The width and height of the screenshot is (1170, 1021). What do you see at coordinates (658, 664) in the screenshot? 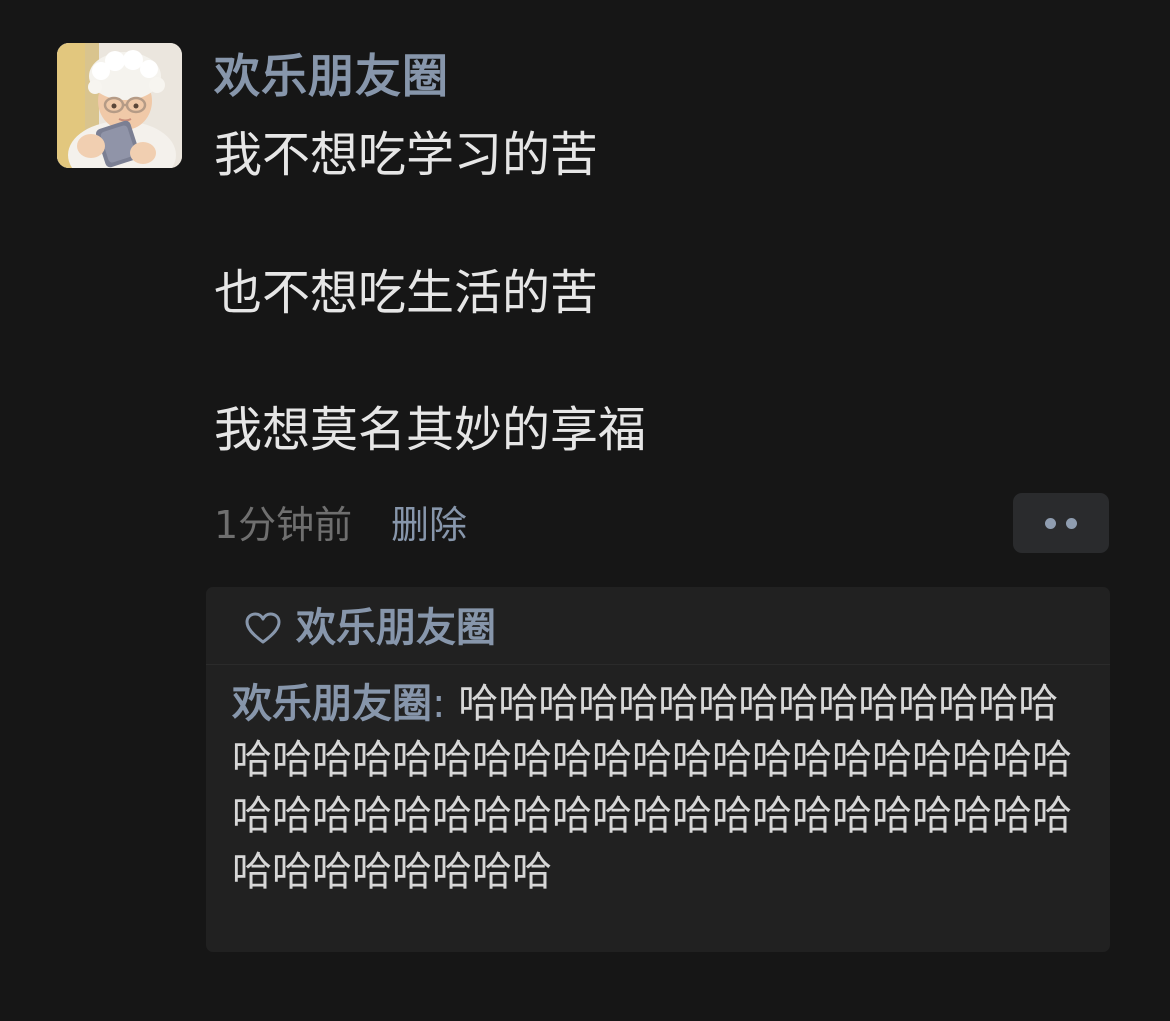
I see `panel-divider` at bounding box center [658, 664].